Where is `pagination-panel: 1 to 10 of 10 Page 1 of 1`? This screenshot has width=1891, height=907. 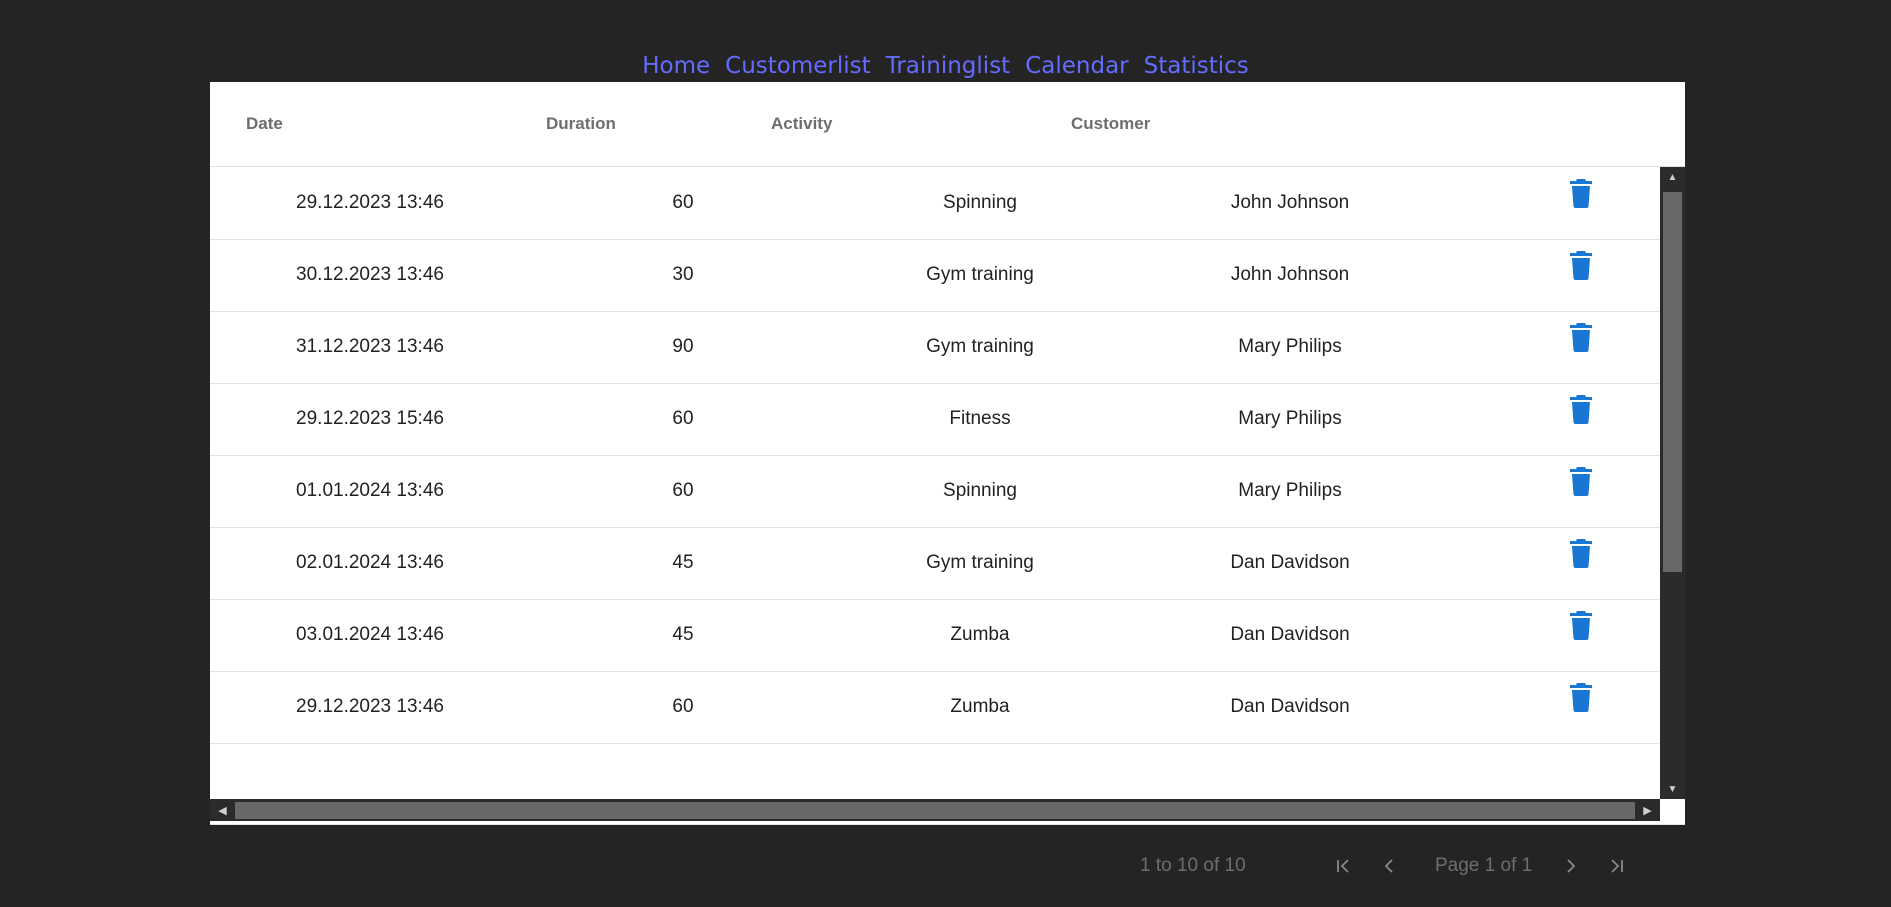 pagination-panel: 1 to 10 of 10 Page 1 of 1 is located at coordinates (947, 865).